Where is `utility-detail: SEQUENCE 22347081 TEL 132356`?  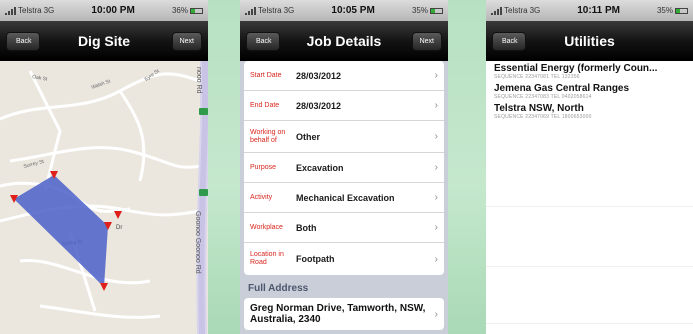
utility-detail: SEQUENCE 22347081 TEL 132356 is located at coordinates (537, 77).